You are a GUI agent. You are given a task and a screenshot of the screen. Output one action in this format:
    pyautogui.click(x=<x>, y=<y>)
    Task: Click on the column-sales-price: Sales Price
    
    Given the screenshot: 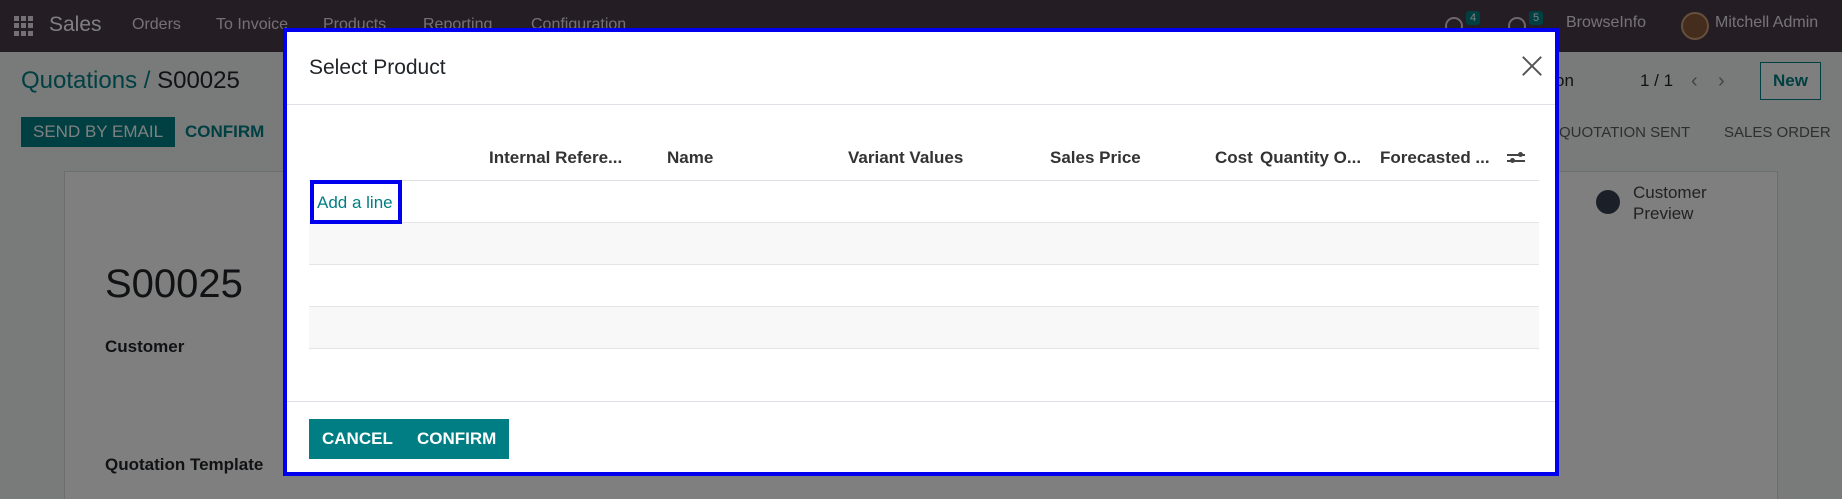 What is the action you would take?
    pyautogui.click(x=1095, y=158)
    